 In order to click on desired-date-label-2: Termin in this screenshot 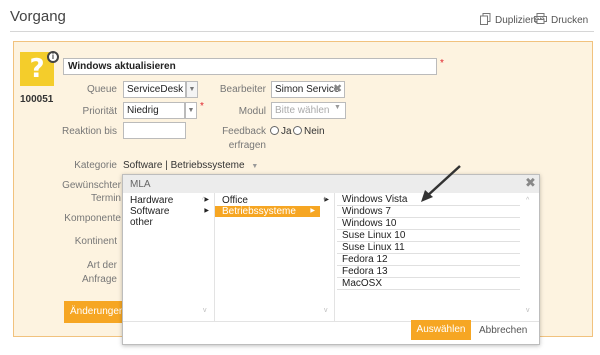, I will do `click(105, 198)`.